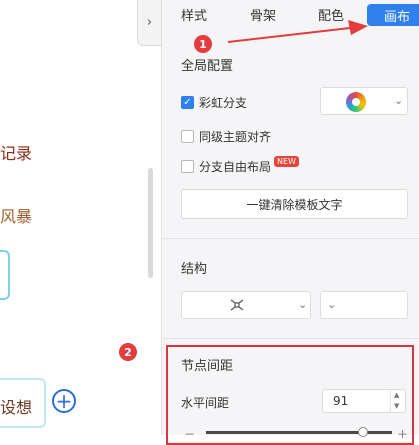 The height and width of the screenshot is (445, 419). What do you see at coordinates (187, 102) in the screenshot?
I see `rainbow-branch-checkbox: ✓` at bounding box center [187, 102].